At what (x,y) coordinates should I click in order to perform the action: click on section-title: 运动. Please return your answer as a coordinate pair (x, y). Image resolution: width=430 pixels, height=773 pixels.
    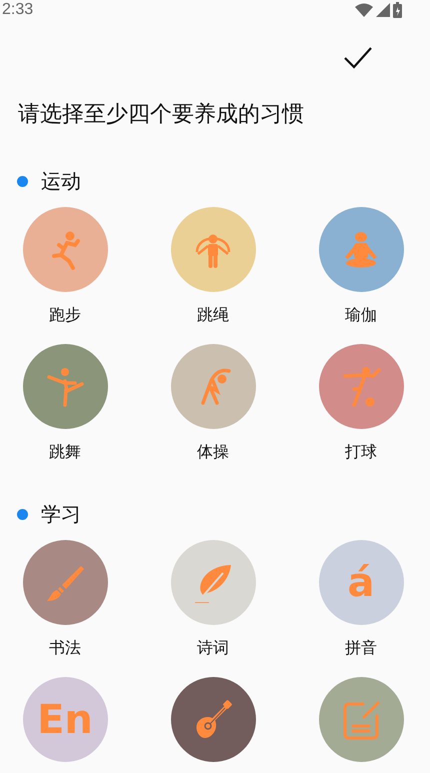
    Looking at the image, I should click on (61, 181).